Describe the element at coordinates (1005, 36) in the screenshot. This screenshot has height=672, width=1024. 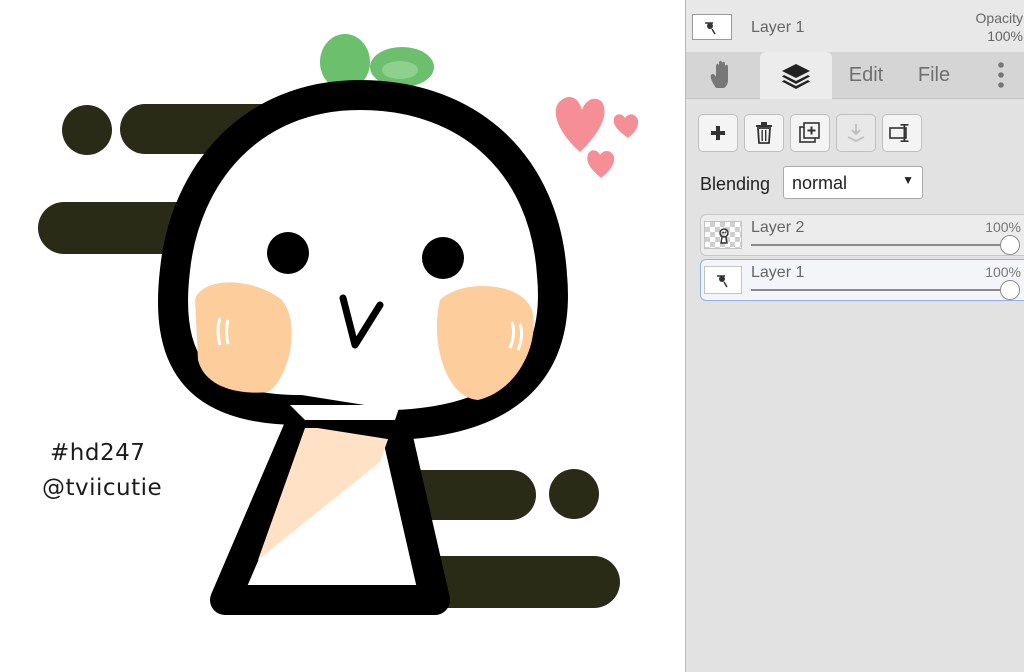
I see `opacity-value: 100%` at that location.